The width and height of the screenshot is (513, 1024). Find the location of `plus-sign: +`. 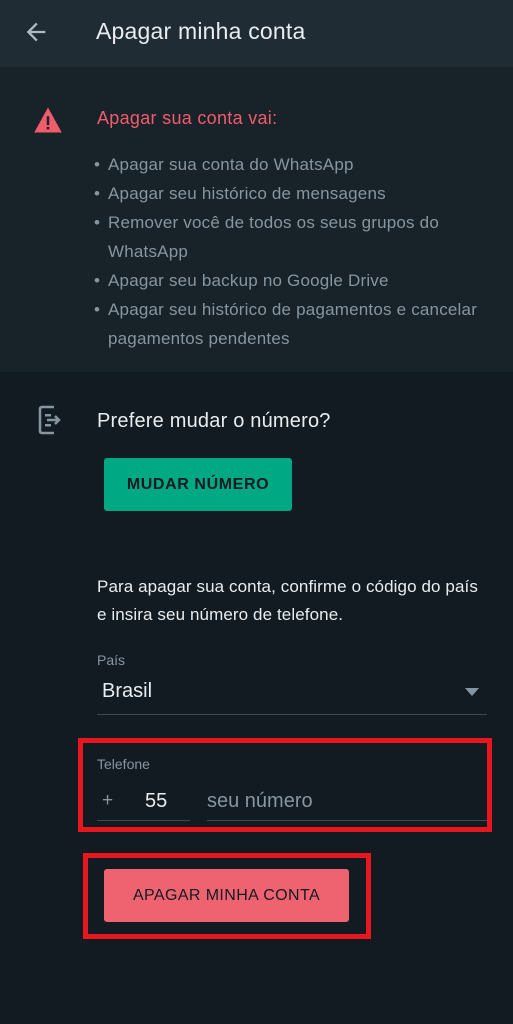

plus-sign: + is located at coordinates (108, 800).